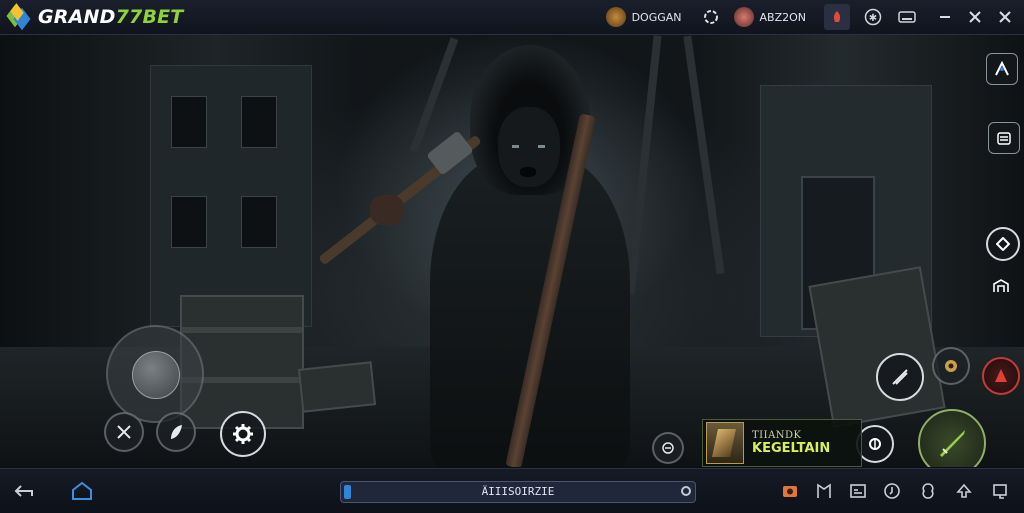 The image size is (1024, 513). I want to click on swap-icon, so click(668, 448).